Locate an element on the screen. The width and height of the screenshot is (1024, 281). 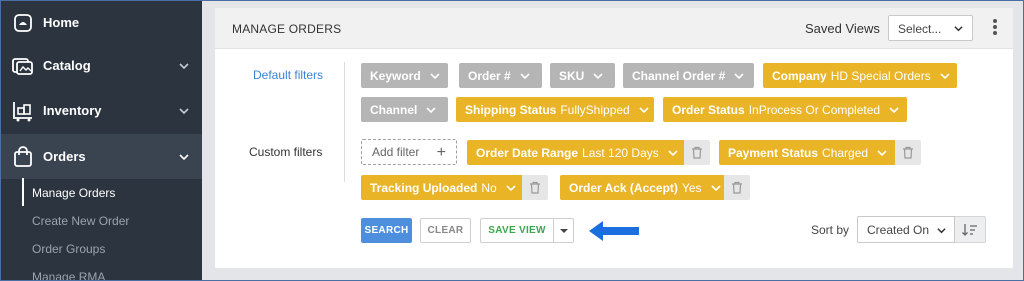
chip-label: Order # is located at coordinates (489, 75).